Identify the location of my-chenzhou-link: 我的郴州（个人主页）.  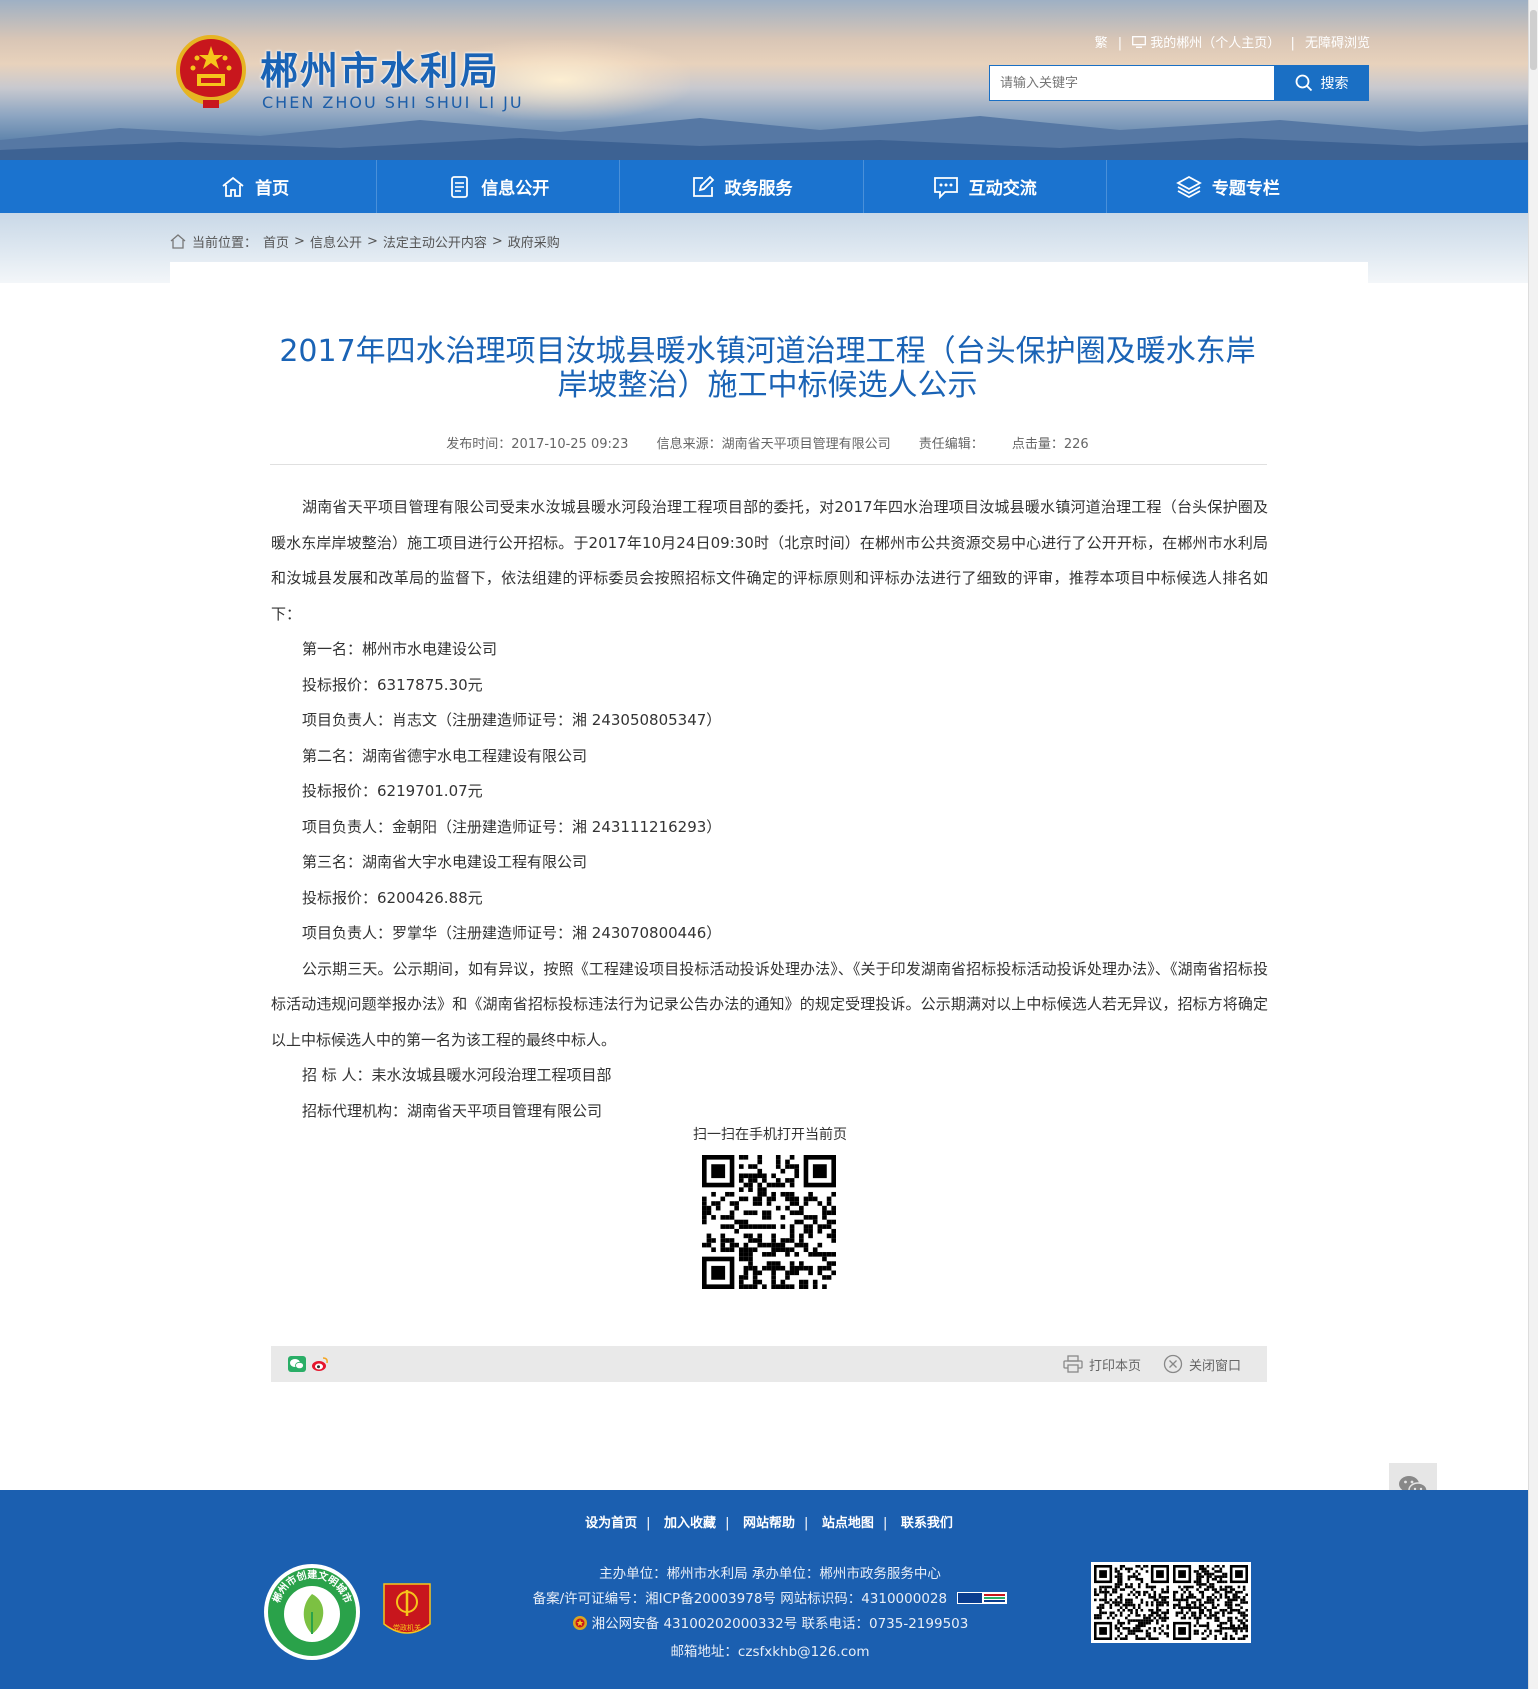
(1206, 41).